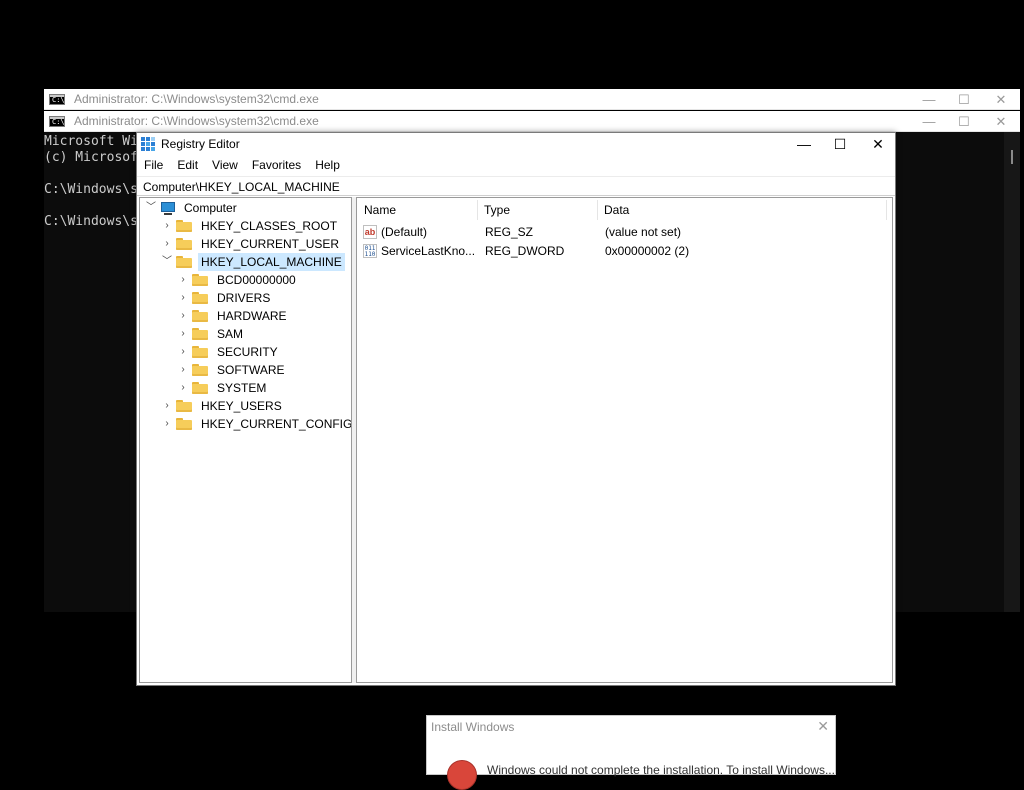 The width and height of the screenshot is (1024, 790). Describe the element at coordinates (252, 316) in the screenshot. I see `tree-item-label: HARDWARE` at that location.